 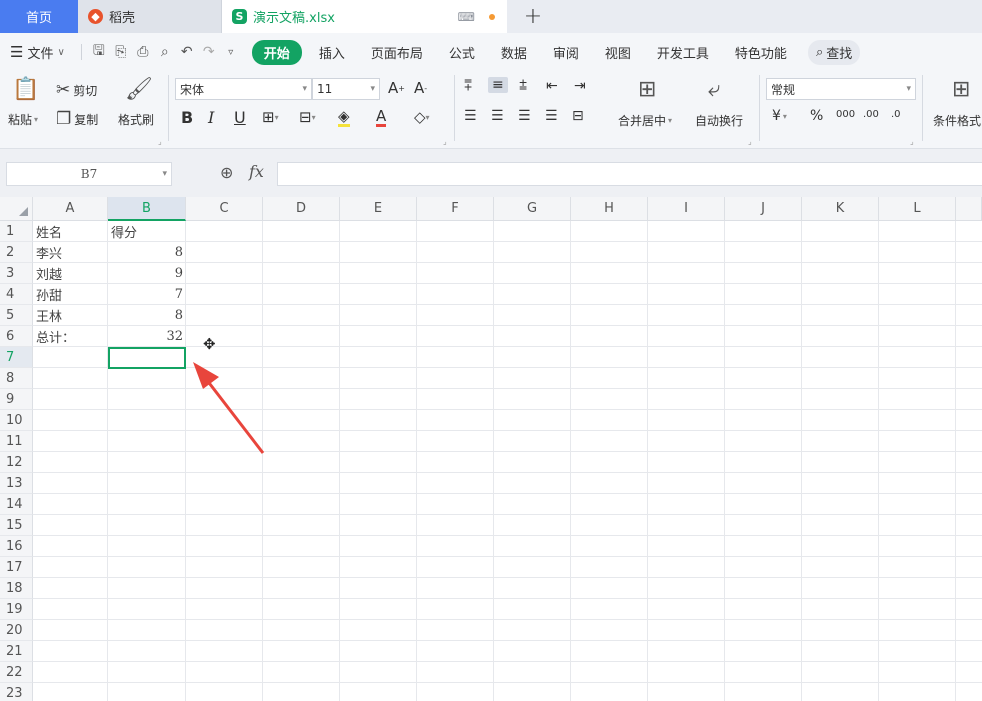 What do you see at coordinates (139, 89) in the screenshot?
I see `format-painter-icon: 🖌` at bounding box center [139, 89].